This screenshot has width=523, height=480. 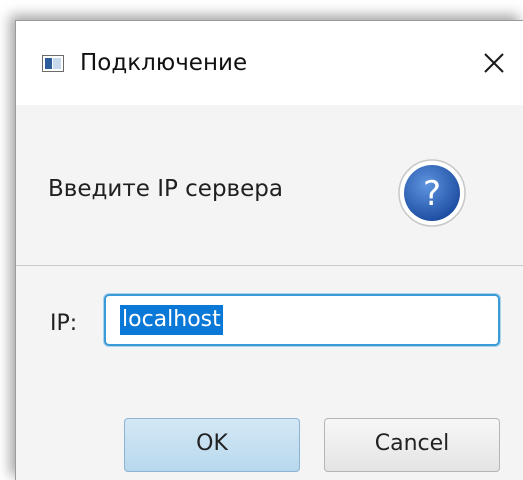 I want to click on close-icon, so click(x=494, y=63).